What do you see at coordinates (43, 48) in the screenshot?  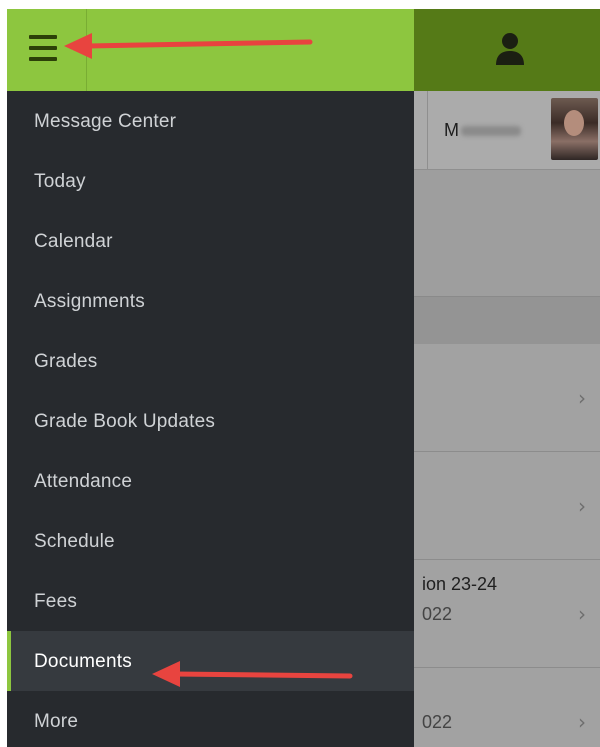 I see `hamburger-menu-icon` at bounding box center [43, 48].